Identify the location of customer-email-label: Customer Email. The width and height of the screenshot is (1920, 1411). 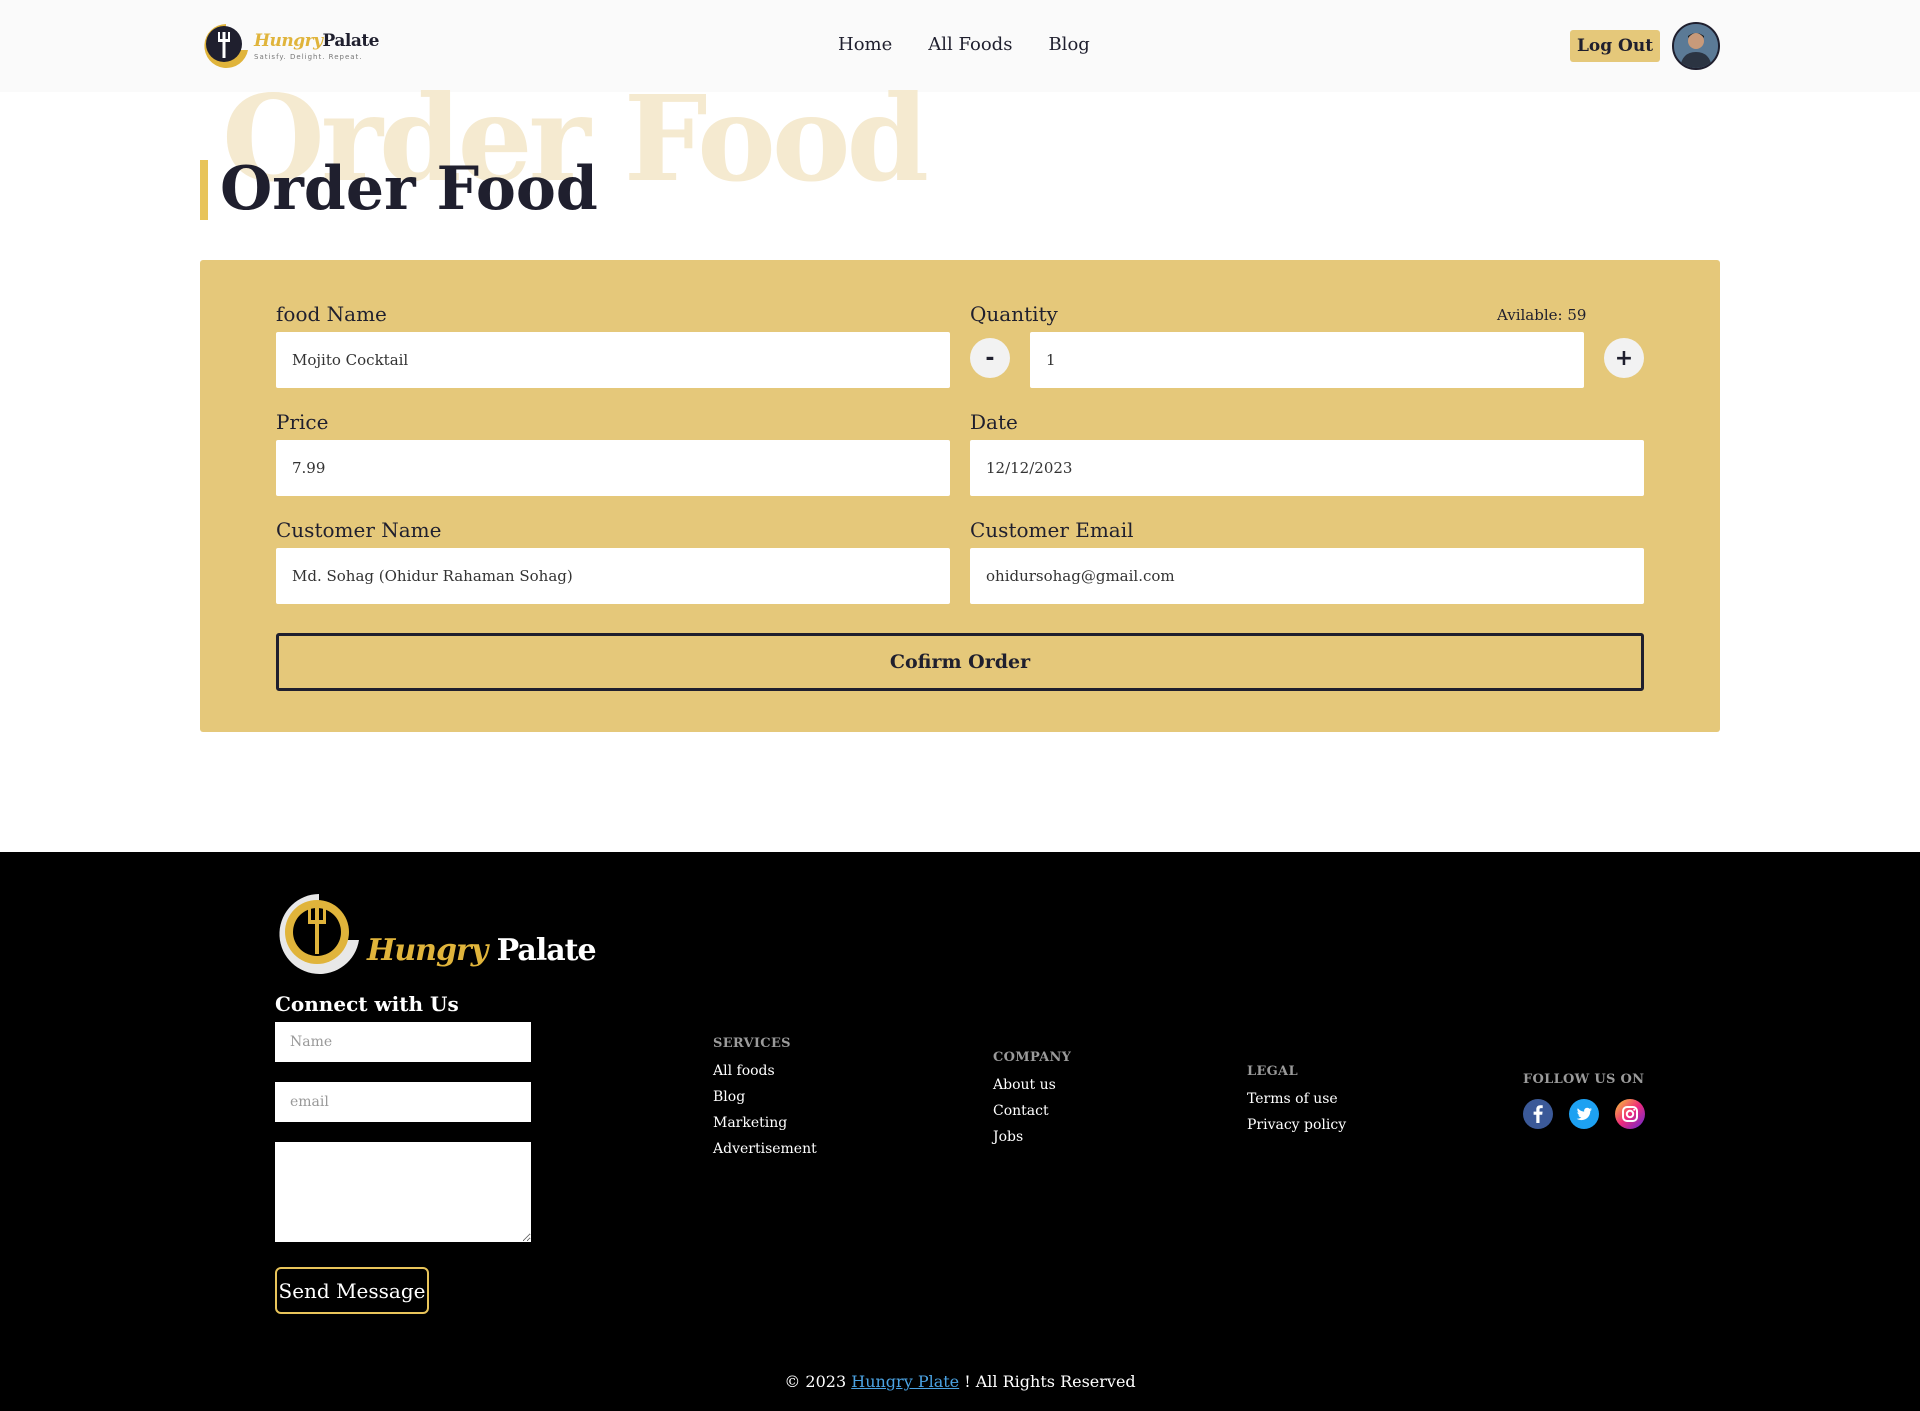
(1052, 530).